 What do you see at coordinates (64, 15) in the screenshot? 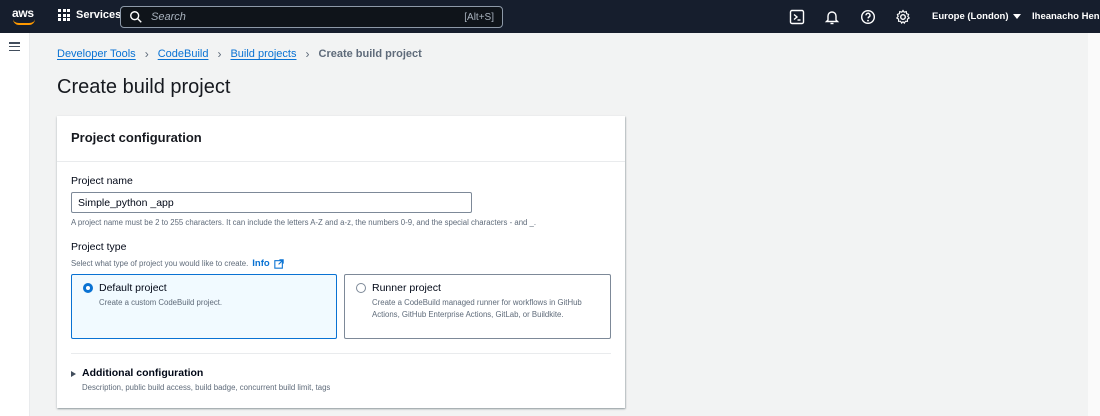
I see `grid-icon` at bounding box center [64, 15].